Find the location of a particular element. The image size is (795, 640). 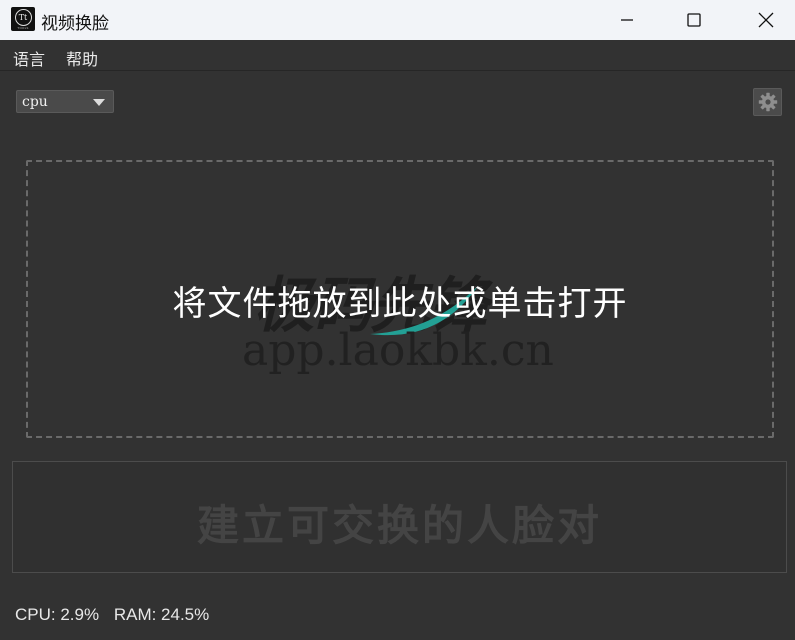

menu-language: 语言 is located at coordinates (29, 58).